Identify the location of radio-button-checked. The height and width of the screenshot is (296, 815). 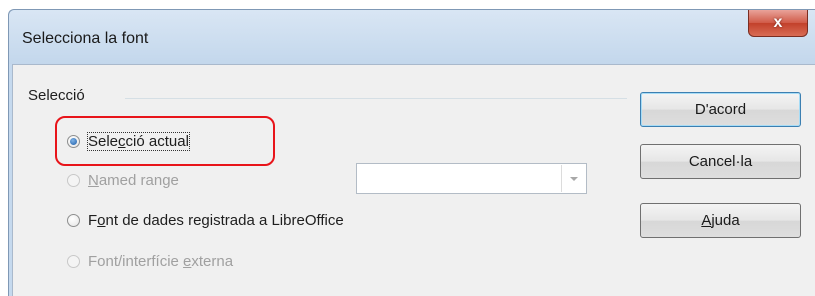
(73, 141).